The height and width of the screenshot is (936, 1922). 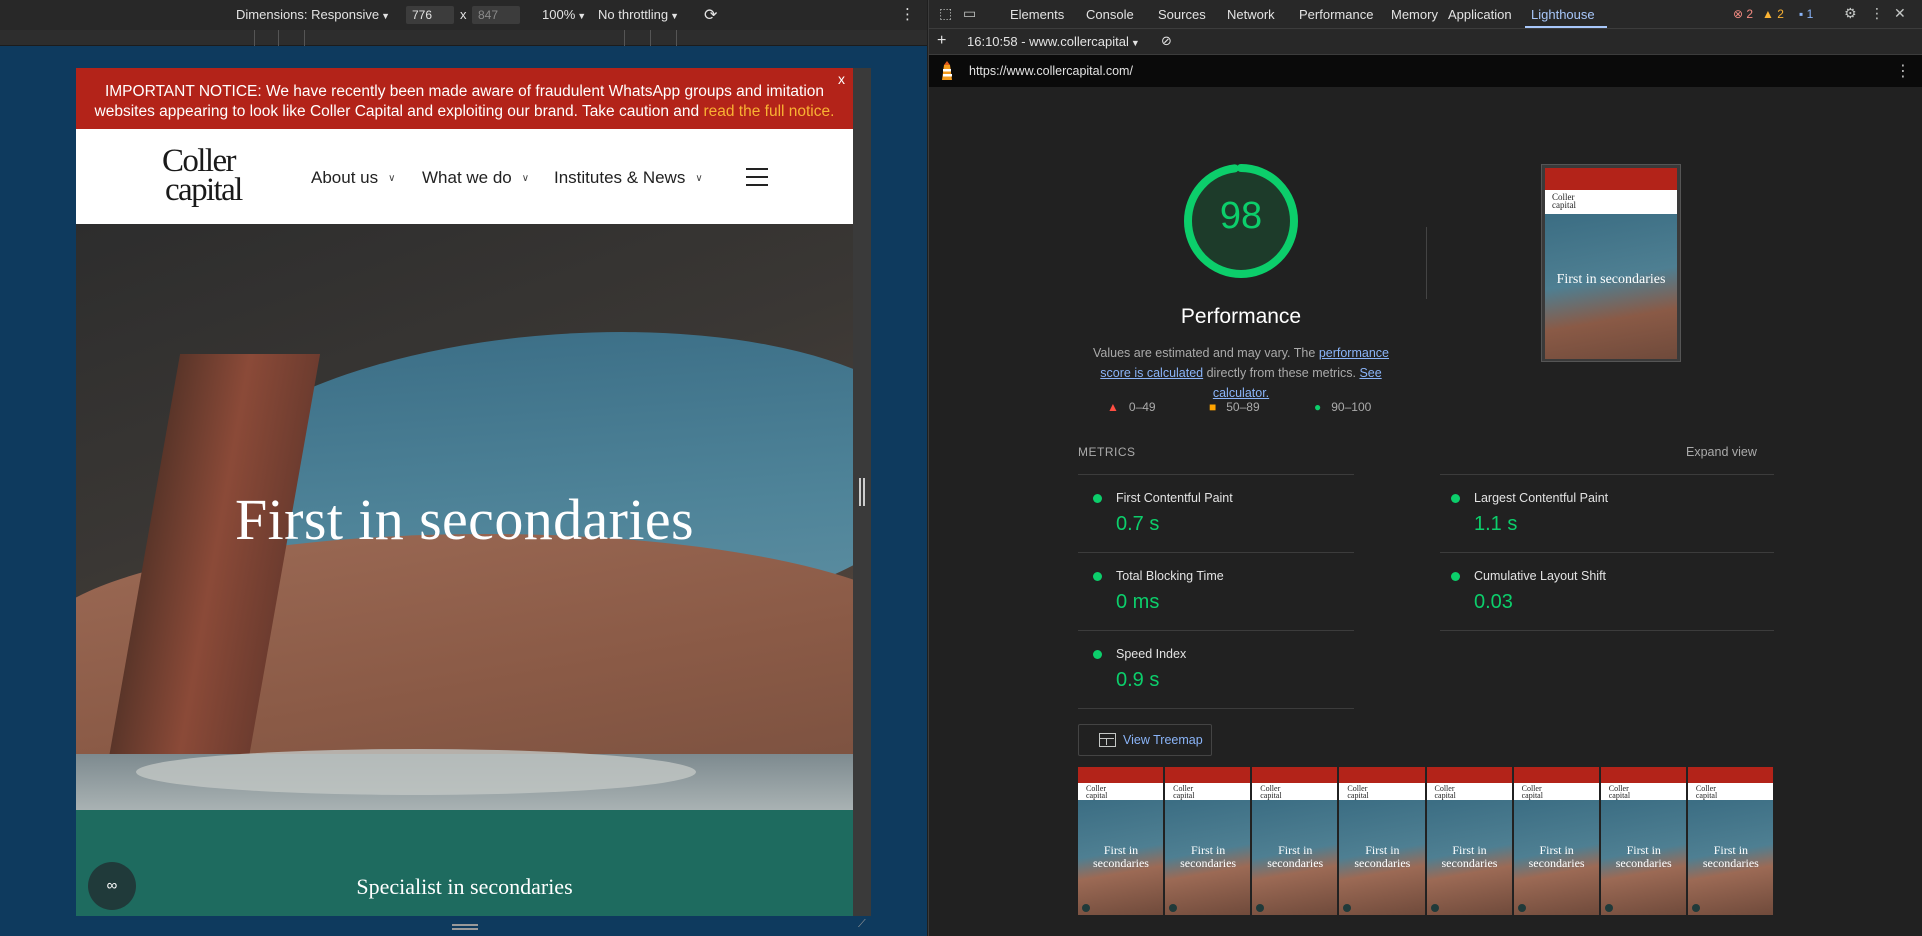 What do you see at coordinates (841, 79) in the screenshot?
I see `close-notice-button: x` at bounding box center [841, 79].